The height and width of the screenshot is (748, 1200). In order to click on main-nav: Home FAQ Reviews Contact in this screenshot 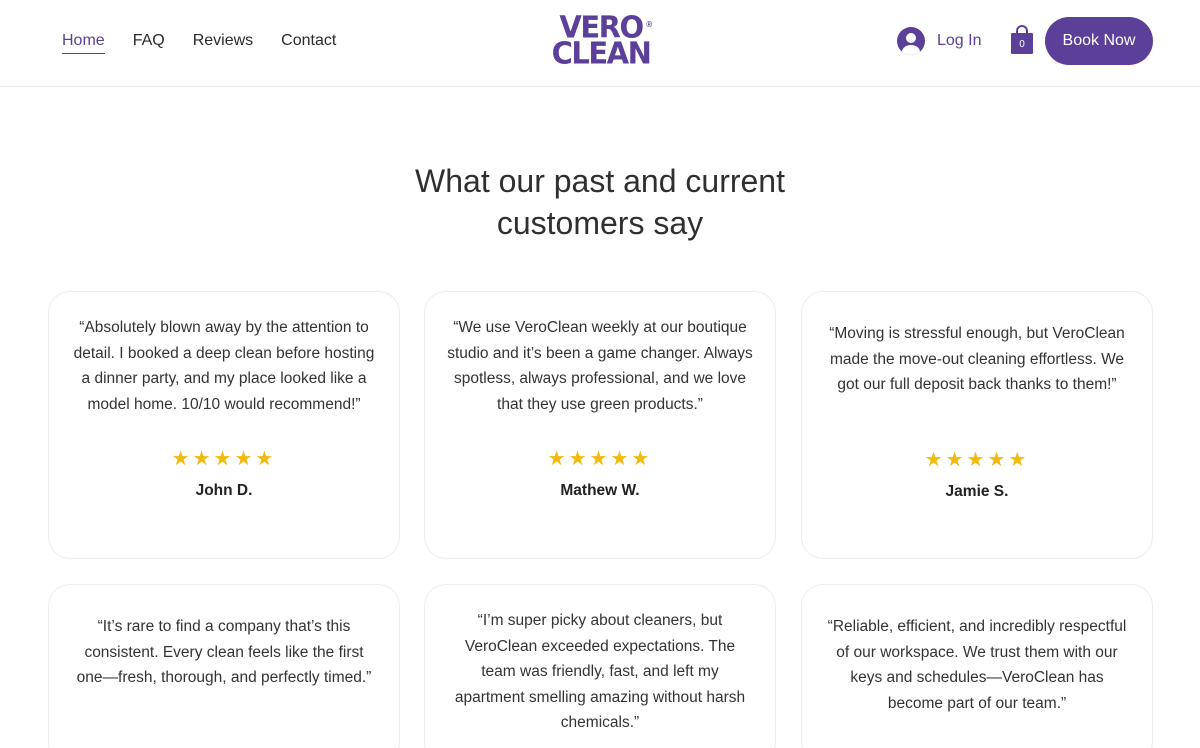, I will do `click(199, 42)`.